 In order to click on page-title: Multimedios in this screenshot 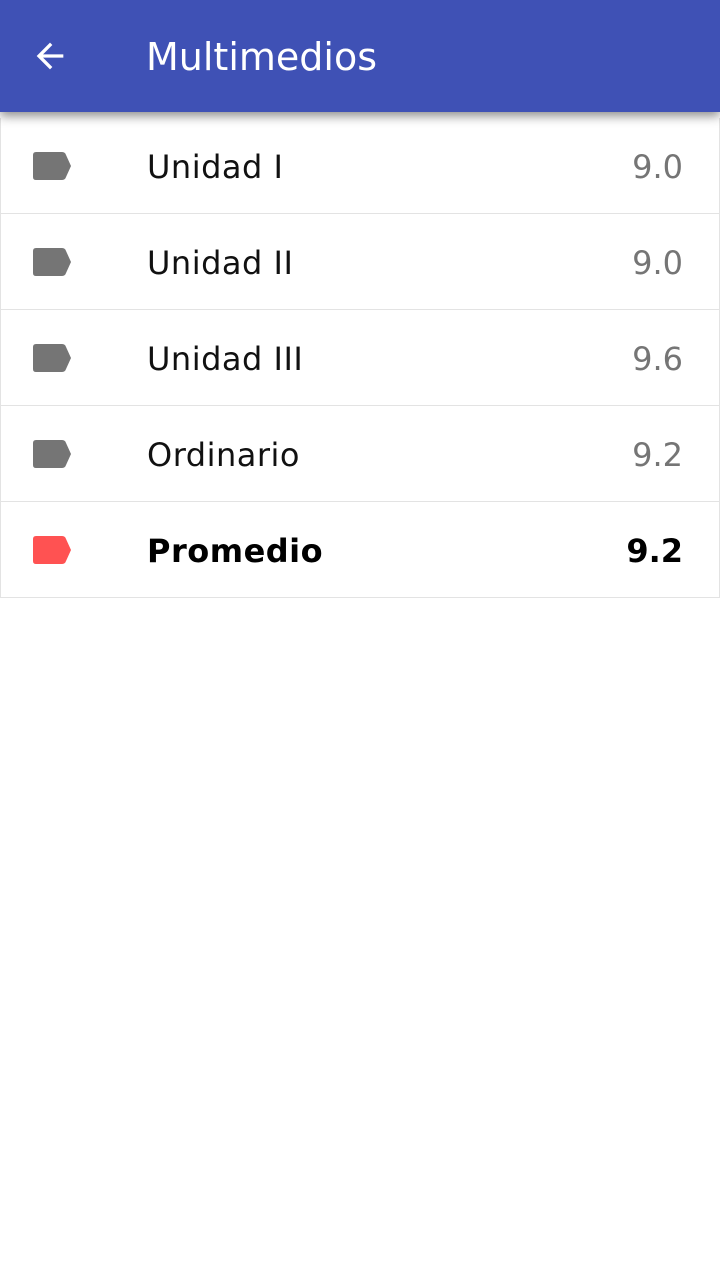, I will do `click(262, 57)`.